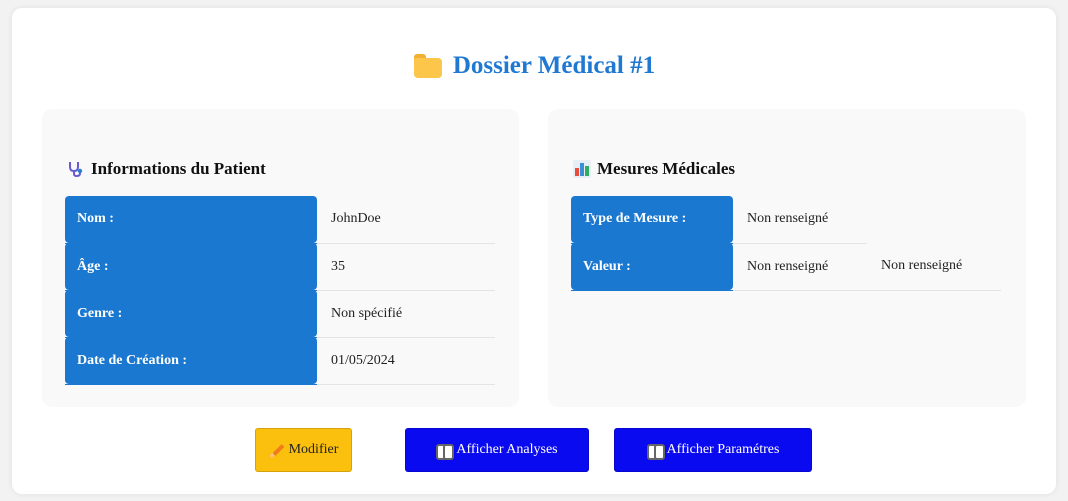 The width and height of the screenshot is (1068, 501). Describe the element at coordinates (313, 449) in the screenshot. I see `edit-button-label: Modifier` at that location.